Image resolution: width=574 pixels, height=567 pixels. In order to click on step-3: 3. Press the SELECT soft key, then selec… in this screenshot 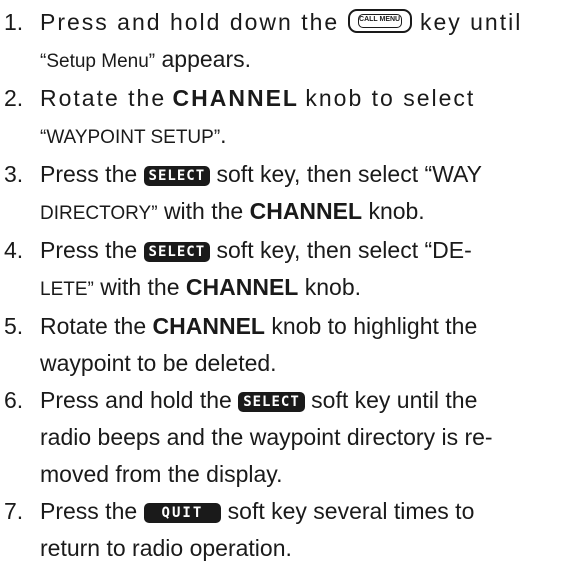, I will do `click(287, 194)`.